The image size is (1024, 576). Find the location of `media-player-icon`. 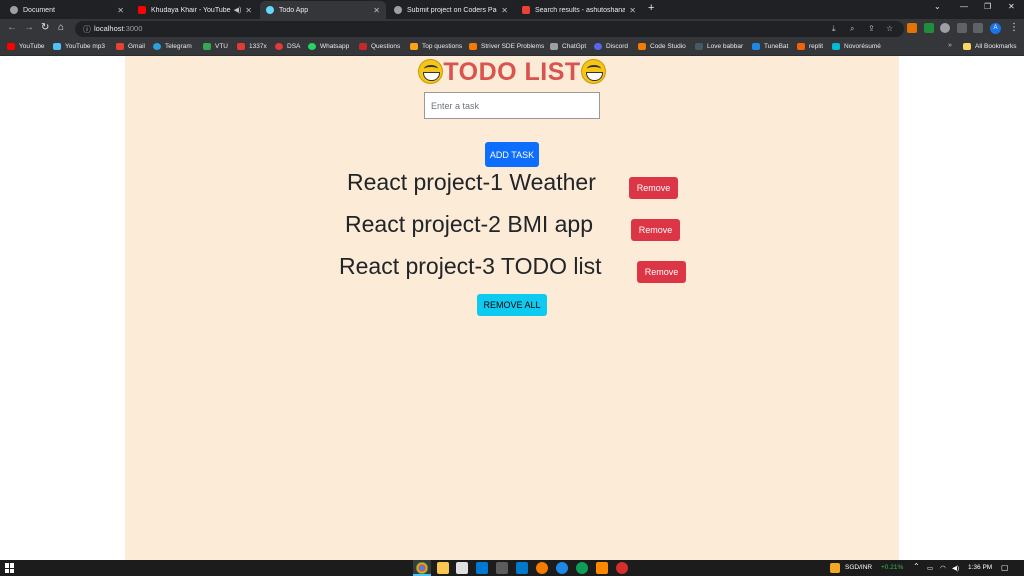

media-player-icon is located at coordinates (622, 568).